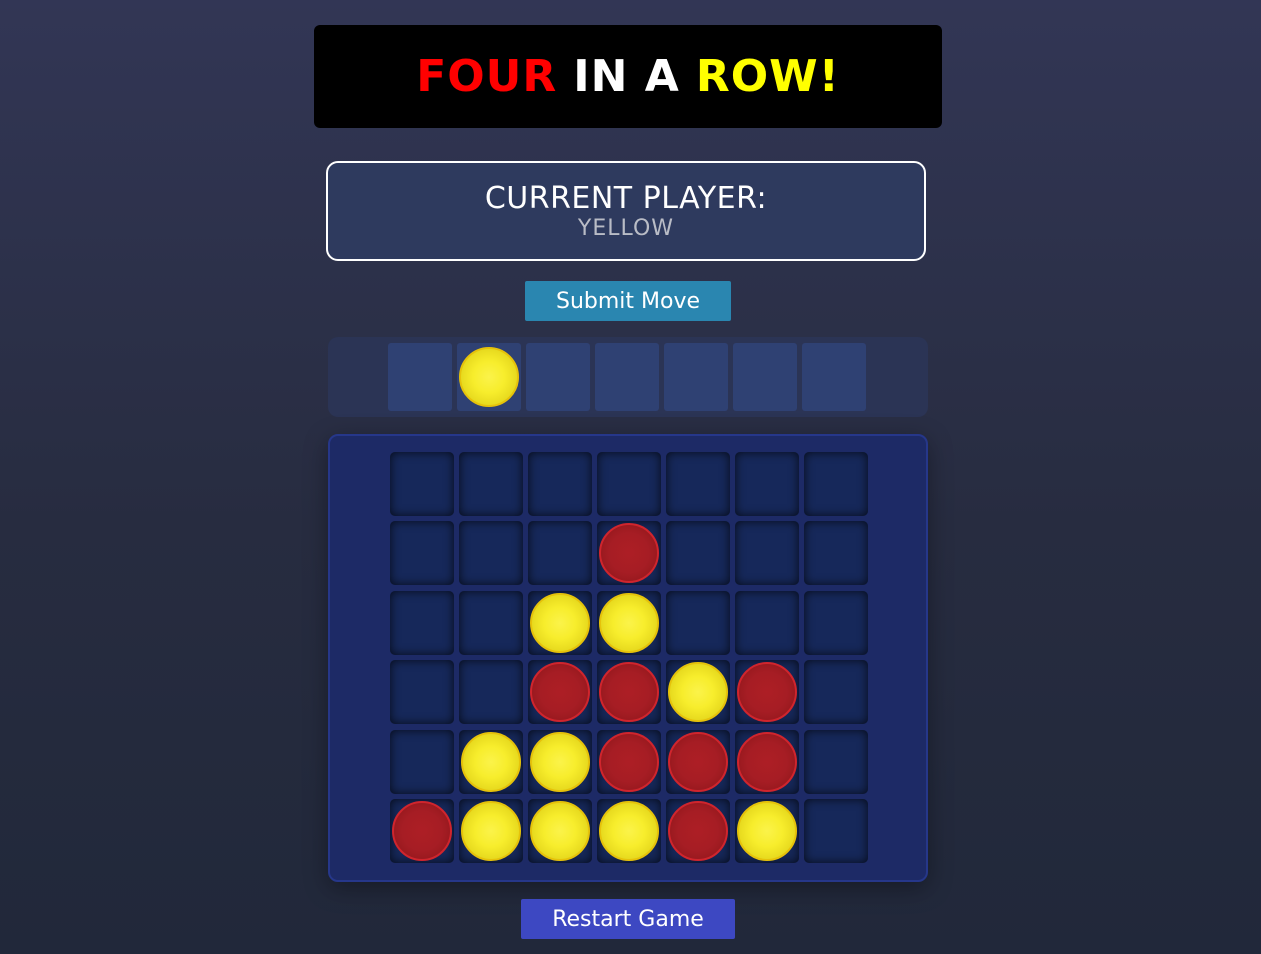 This screenshot has width=1261, height=954. What do you see at coordinates (491, 484) in the screenshot?
I see `board-cell-r1-c2` at bounding box center [491, 484].